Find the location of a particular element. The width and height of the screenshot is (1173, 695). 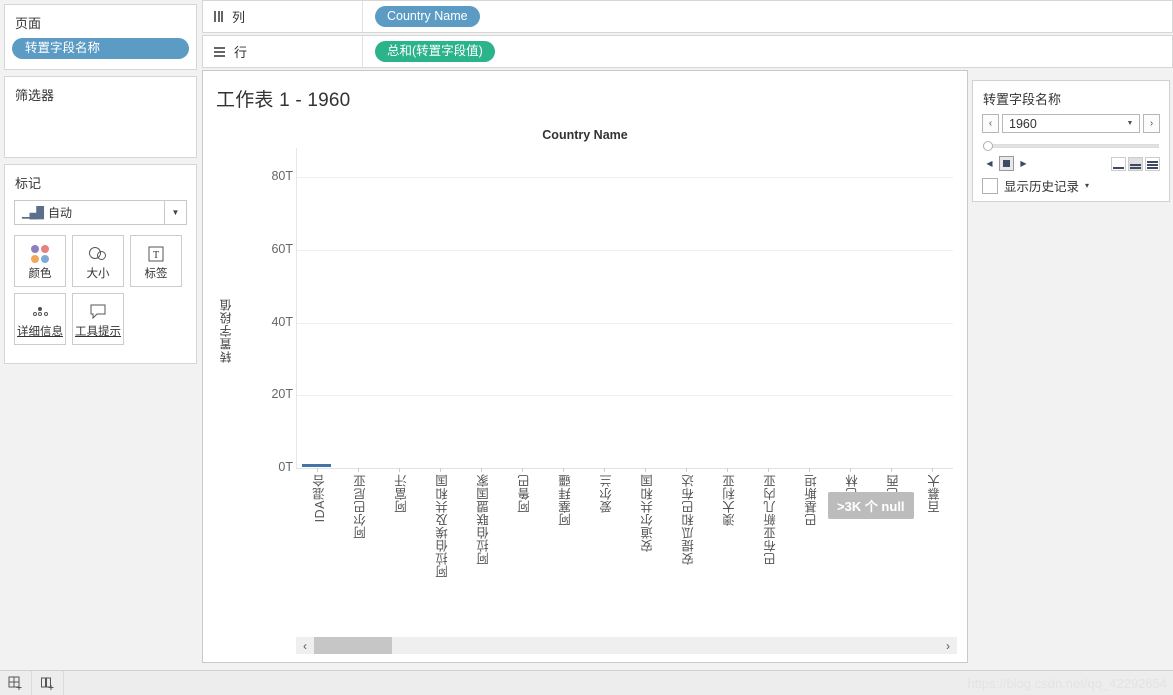

mark-type-selector: ▁▄█ 自动 ▼ is located at coordinates (100, 212).